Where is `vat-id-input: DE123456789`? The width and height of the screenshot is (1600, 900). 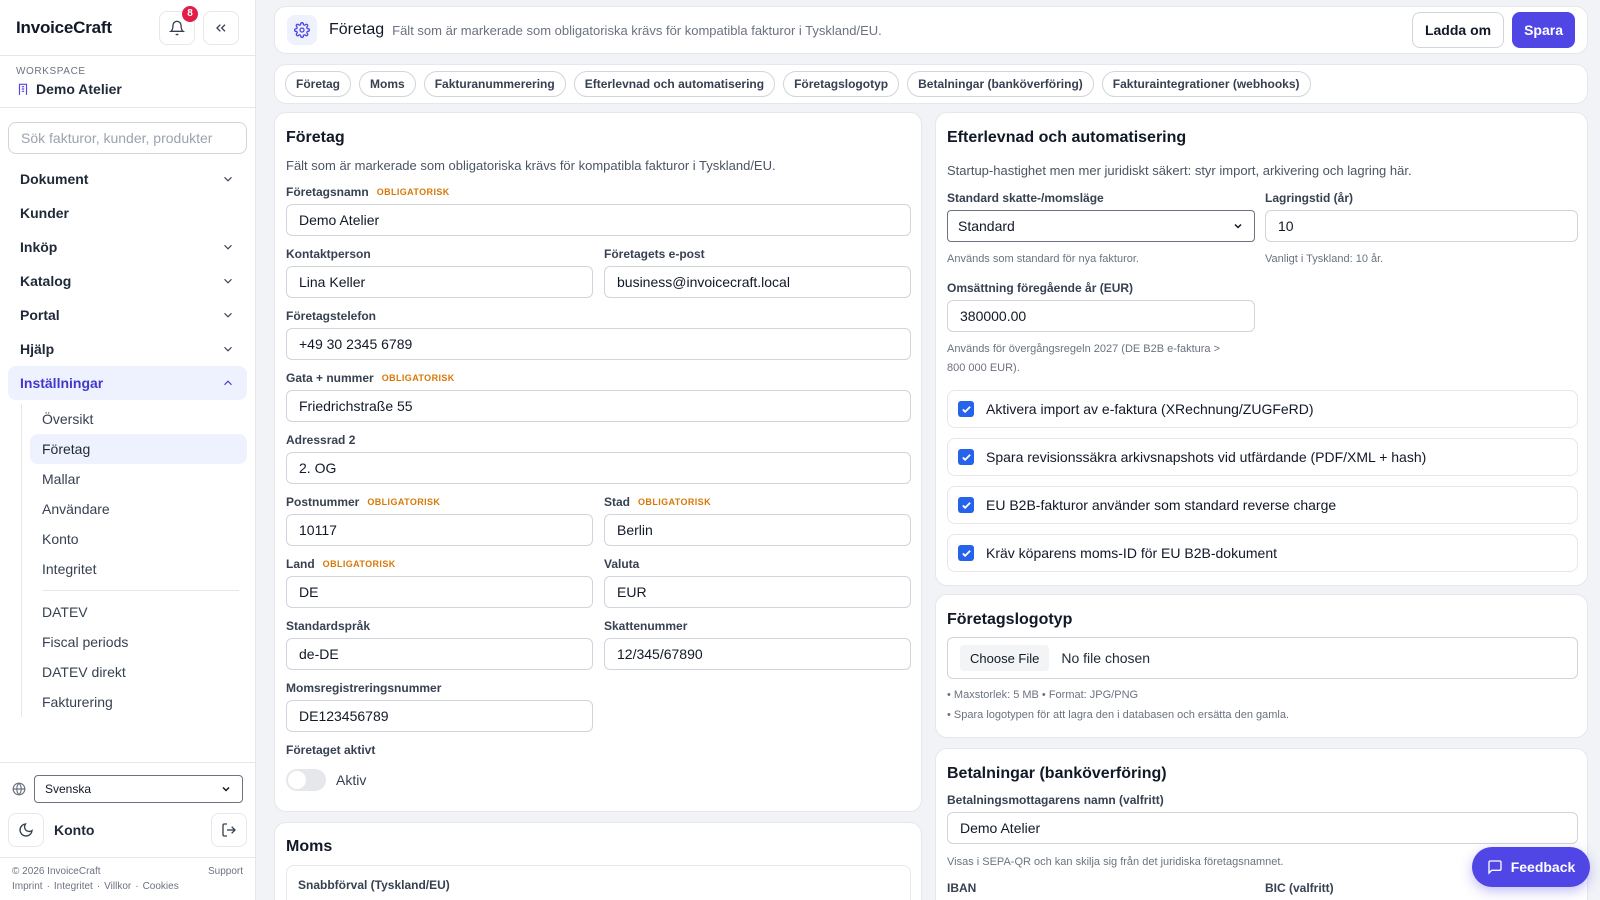
vat-id-input: DE123456789 is located at coordinates (439, 716).